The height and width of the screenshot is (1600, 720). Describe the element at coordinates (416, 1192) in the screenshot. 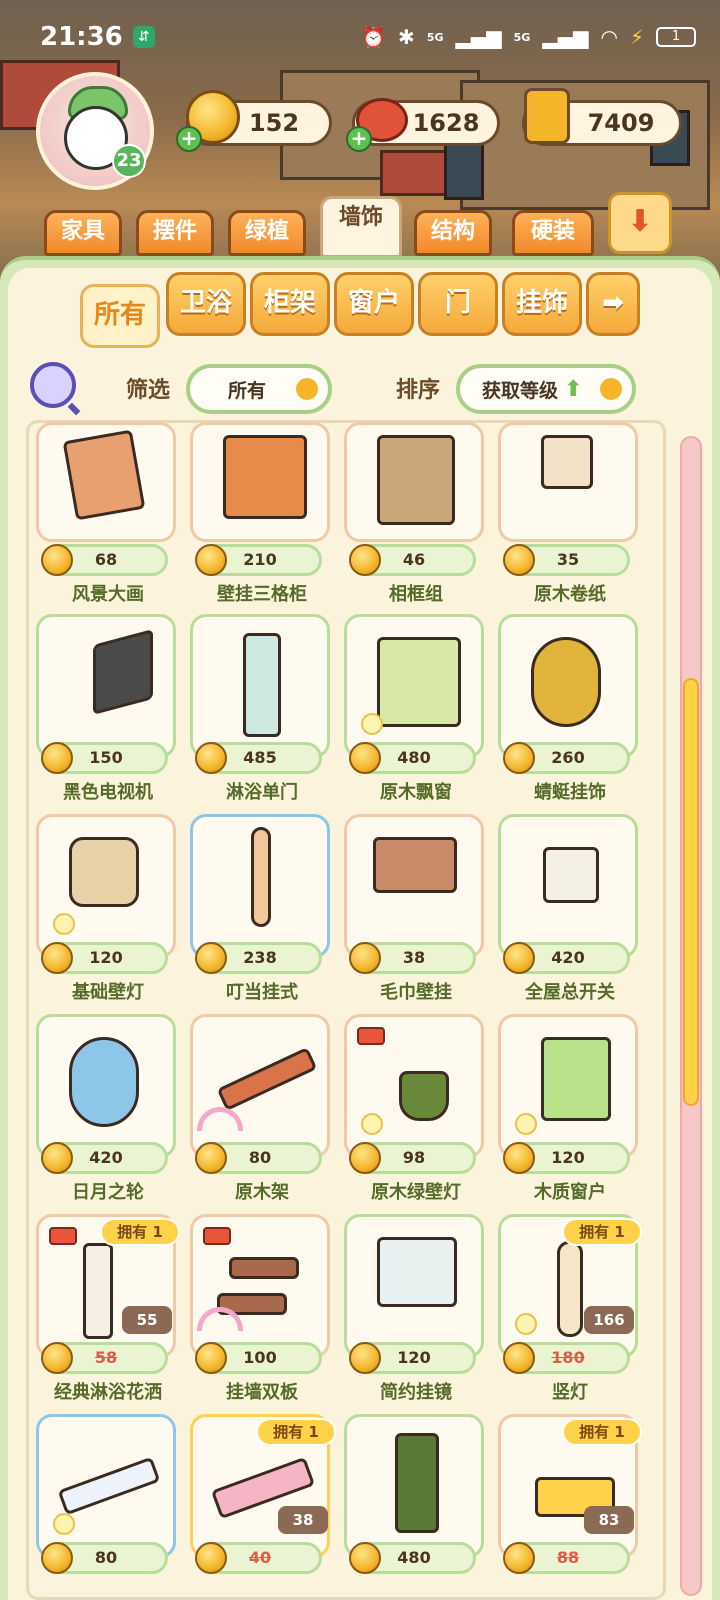

I see `item-name: 原木绿壁灯` at that location.